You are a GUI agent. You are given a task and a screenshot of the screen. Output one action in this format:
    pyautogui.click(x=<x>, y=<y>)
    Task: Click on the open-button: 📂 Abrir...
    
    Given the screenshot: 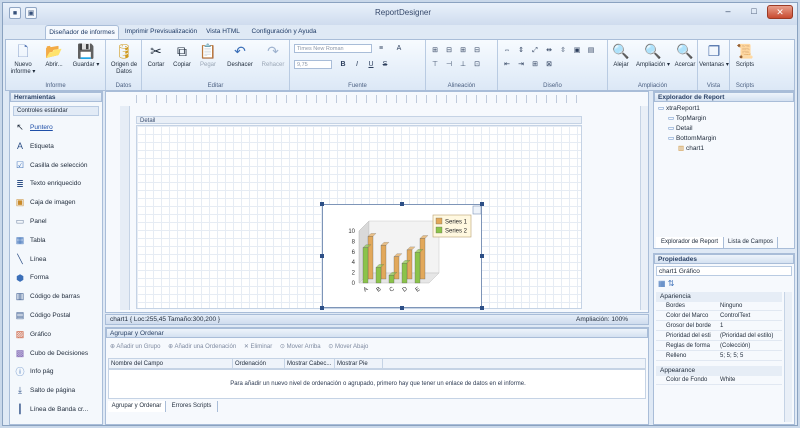 What is the action you would take?
    pyautogui.click(x=54, y=55)
    